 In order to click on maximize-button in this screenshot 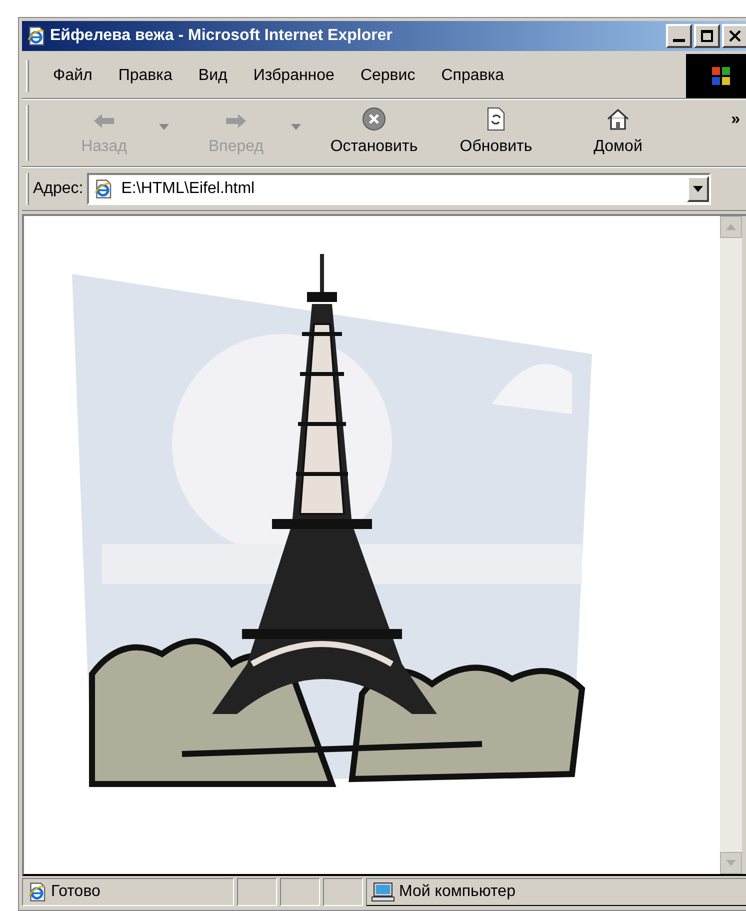, I will do `click(707, 36)`.